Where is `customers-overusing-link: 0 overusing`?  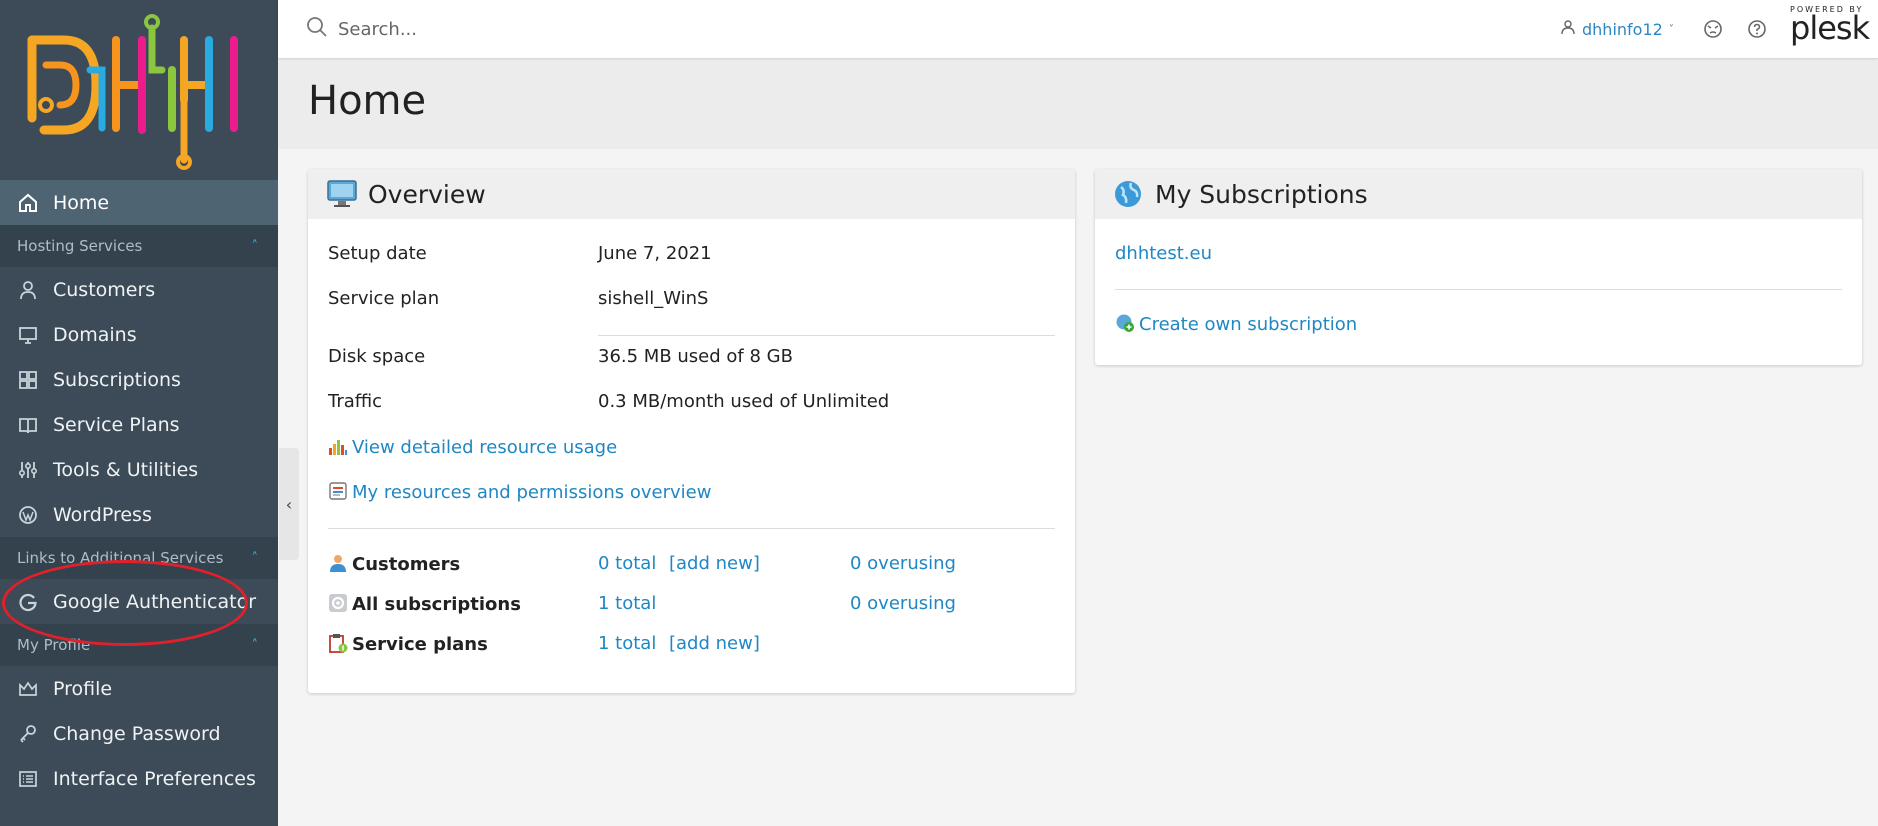
customers-overusing-link: 0 overusing is located at coordinates (903, 563).